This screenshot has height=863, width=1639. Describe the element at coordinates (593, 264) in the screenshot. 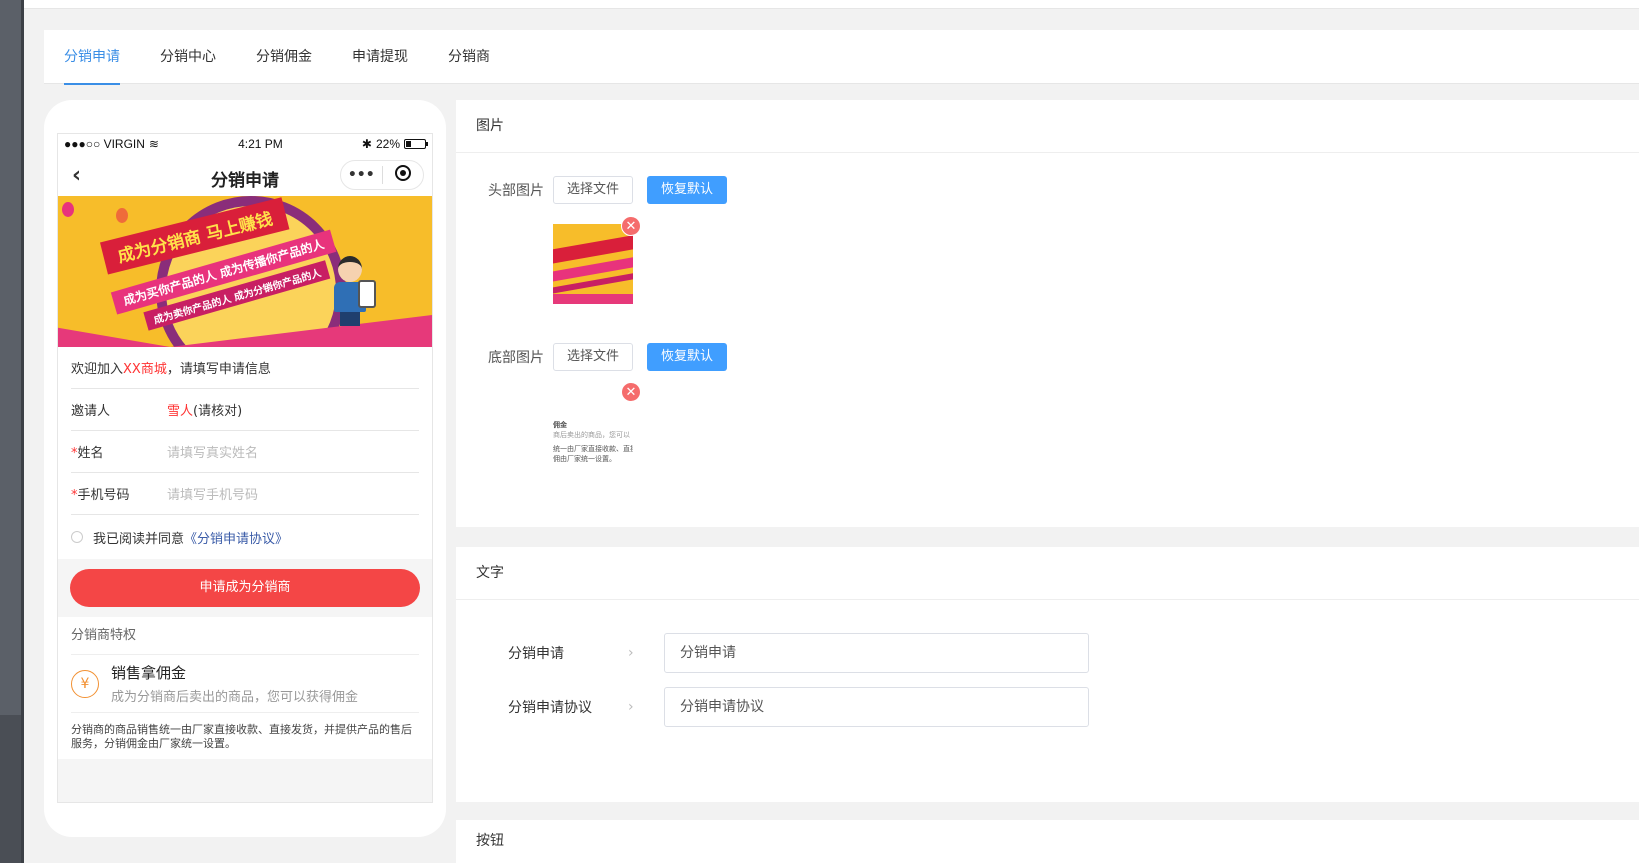

I see `header-image-thumbnail` at that location.